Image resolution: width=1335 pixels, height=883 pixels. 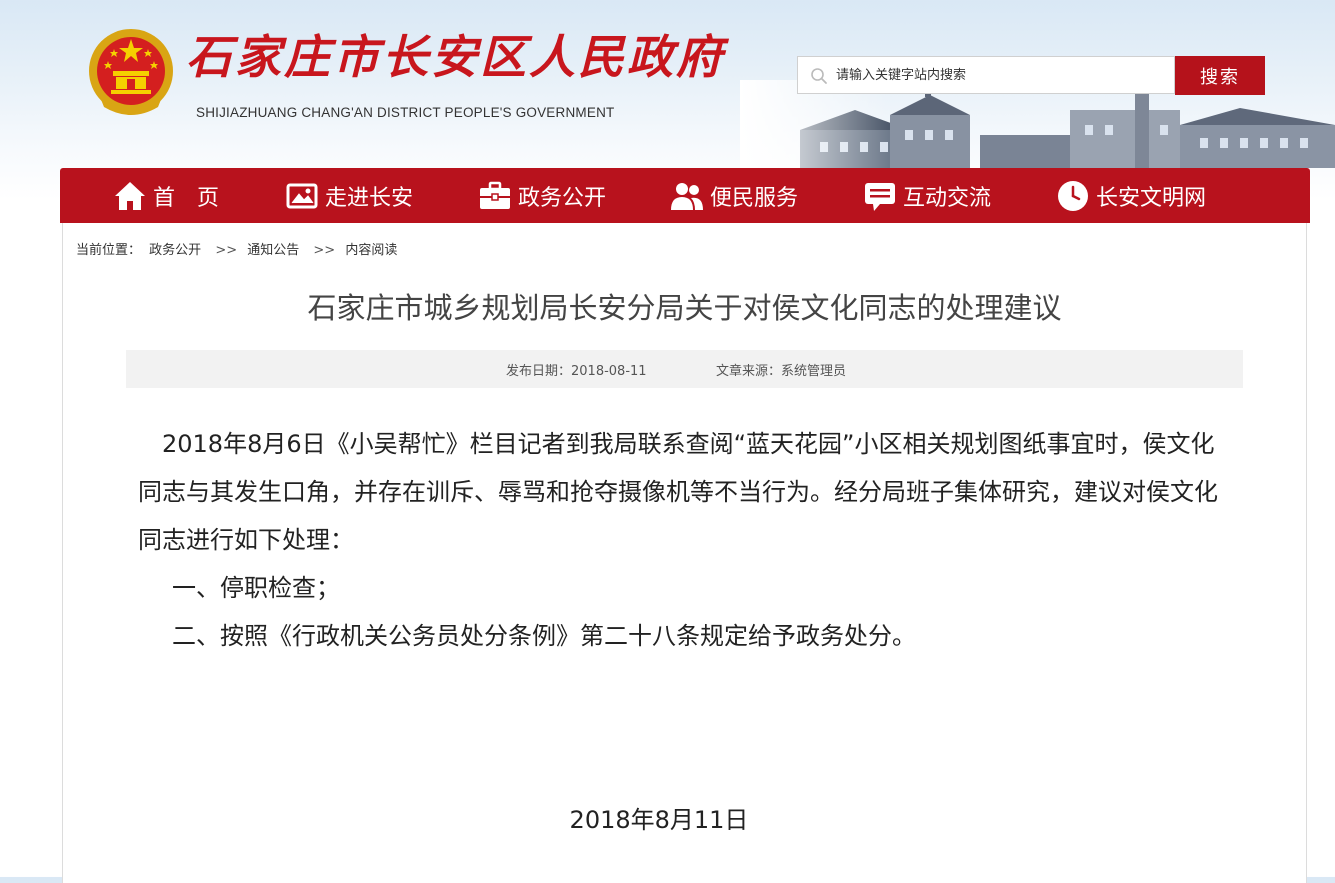 I want to click on nav-label-civilization-net: 长安文明网, so click(x=1151, y=198).